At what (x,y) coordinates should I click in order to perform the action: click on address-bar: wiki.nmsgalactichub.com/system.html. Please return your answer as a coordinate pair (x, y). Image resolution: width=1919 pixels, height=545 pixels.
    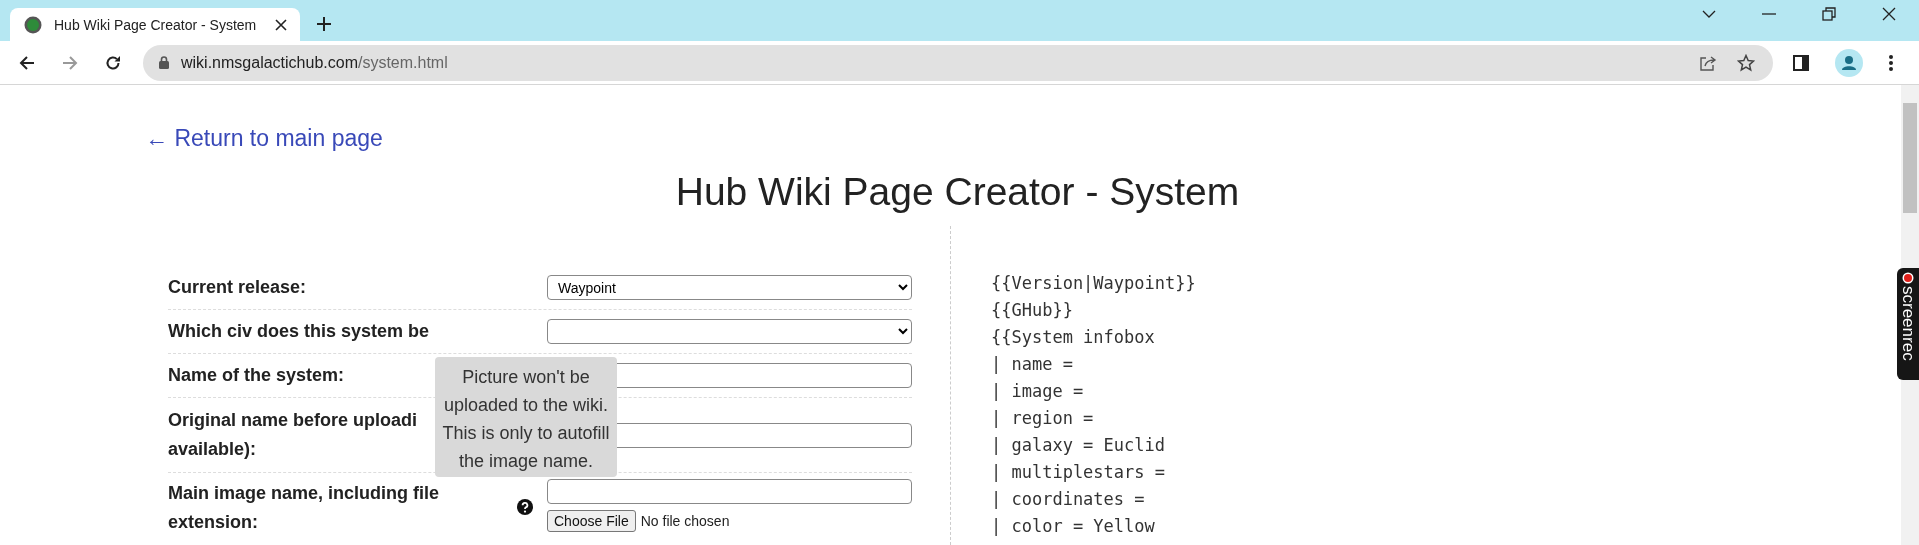
    Looking at the image, I should click on (958, 62).